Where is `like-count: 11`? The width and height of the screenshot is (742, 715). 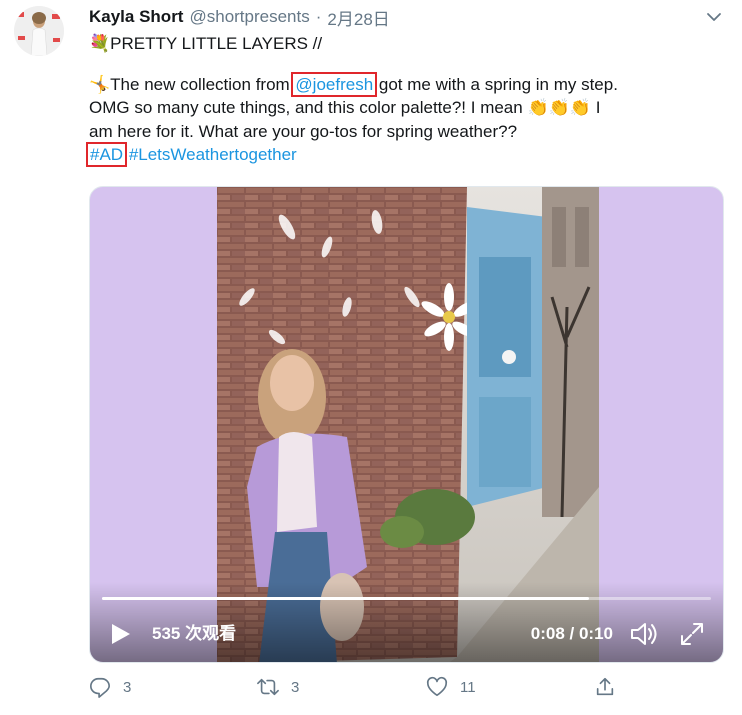
like-count: 11 is located at coordinates (468, 687).